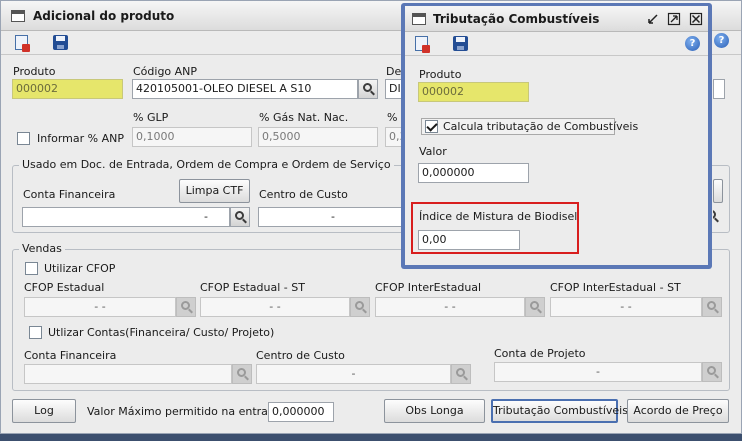 The width and height of the screenshot is (742, 441). What do you see at coordinates (275, 307) in the screenshot?
I see `cfop-estadual-st-field: - -` at bounding box center [275, 307].